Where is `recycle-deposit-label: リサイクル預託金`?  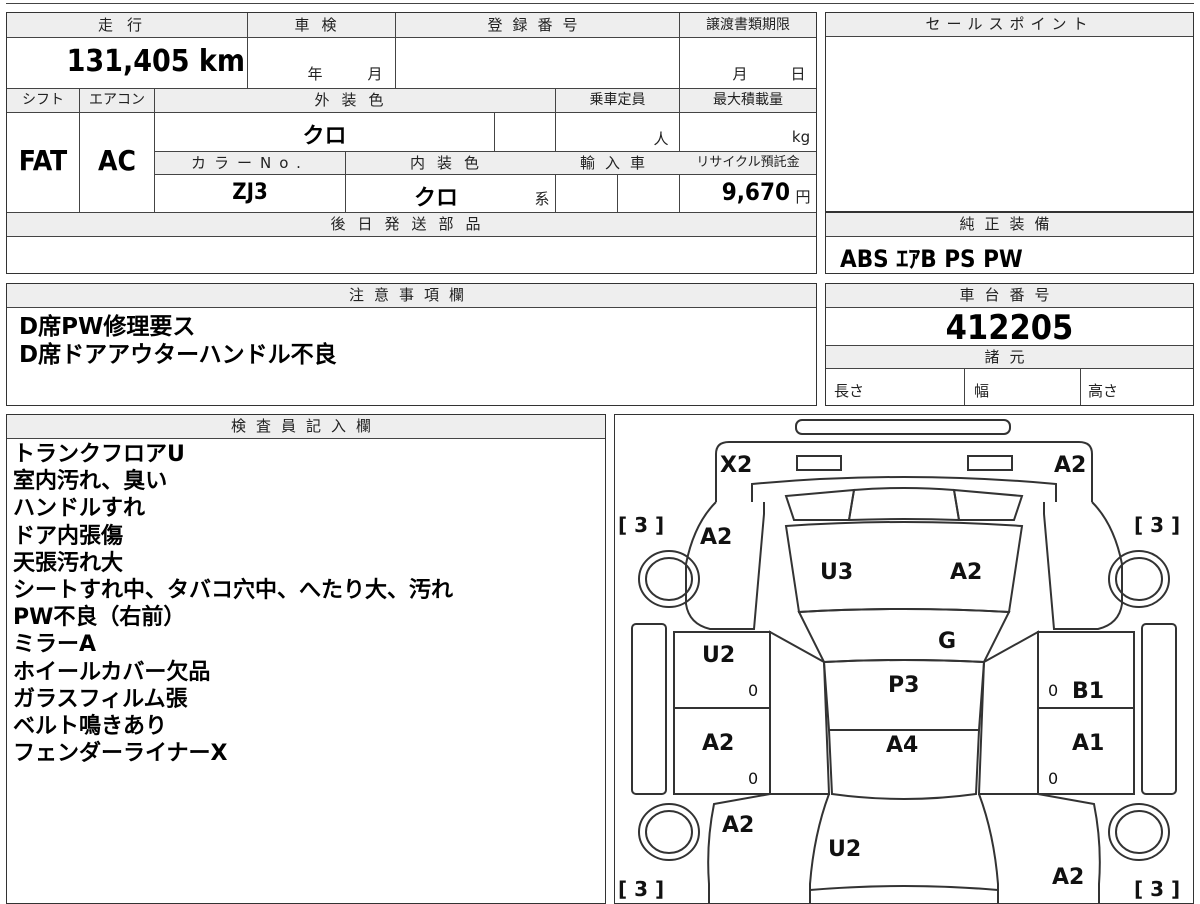
recycle-deposit-label: リサイクル預託金 is located at coordinates (748, 162).